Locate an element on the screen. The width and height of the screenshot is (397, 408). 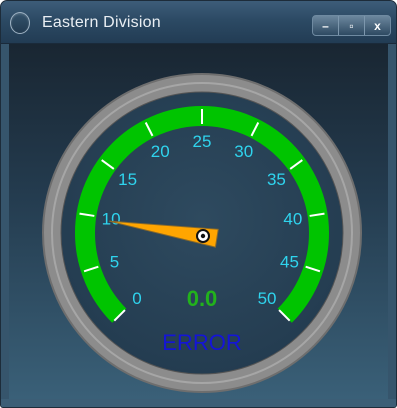
gauge-needle-hub-center is located at coordinates (203, 236).